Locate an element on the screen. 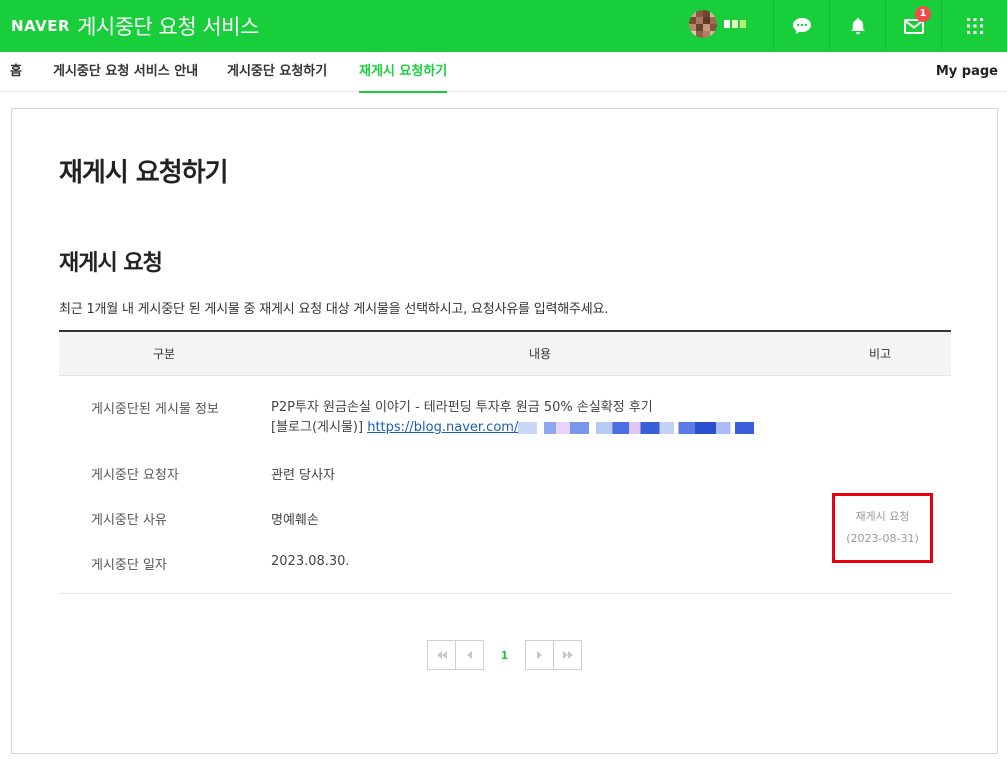 The height and width of the screenshot is (766, 1007). prev-page-button is located at coordinates (469, 655).